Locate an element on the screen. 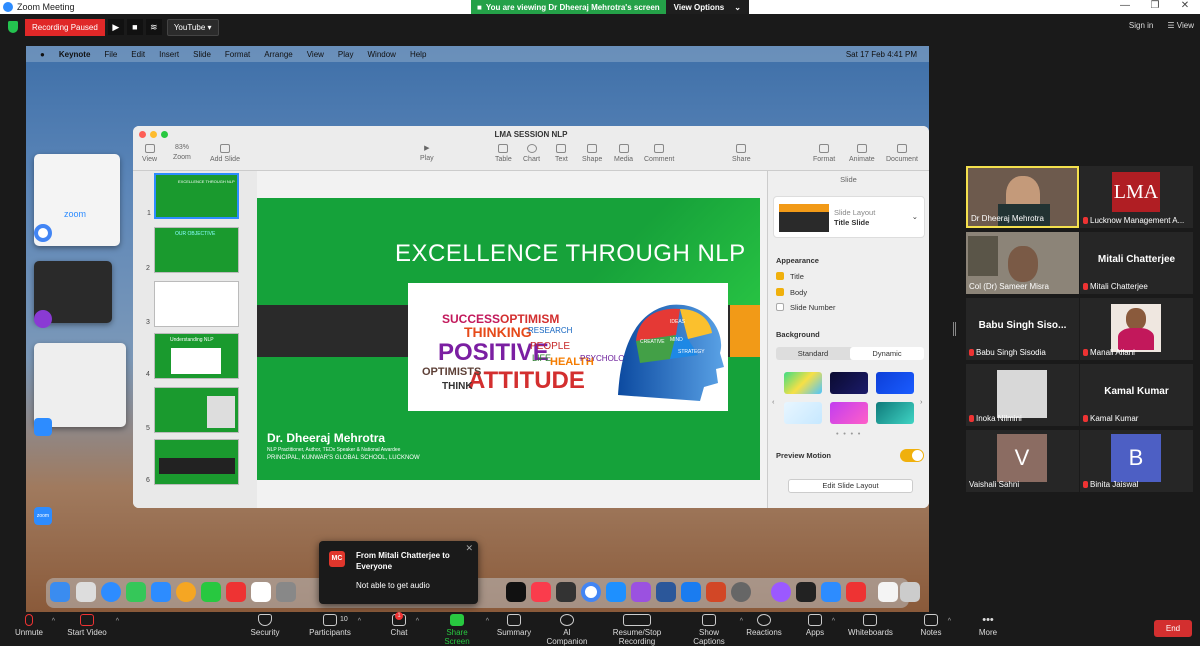  menu-arrange: Arrange is located at coordinates (278, 54).